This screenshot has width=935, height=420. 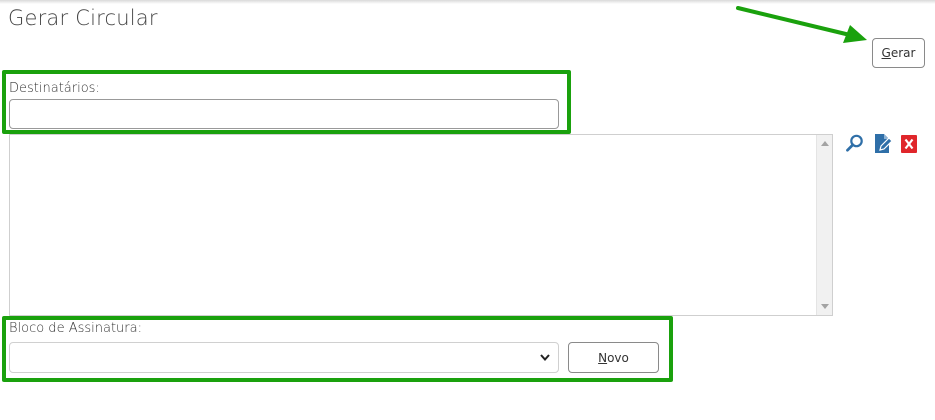 What do you see at coordinates (618, 357) in the screenshot?
I see `new-button-label: ovo` at bounding box center [618, 357].